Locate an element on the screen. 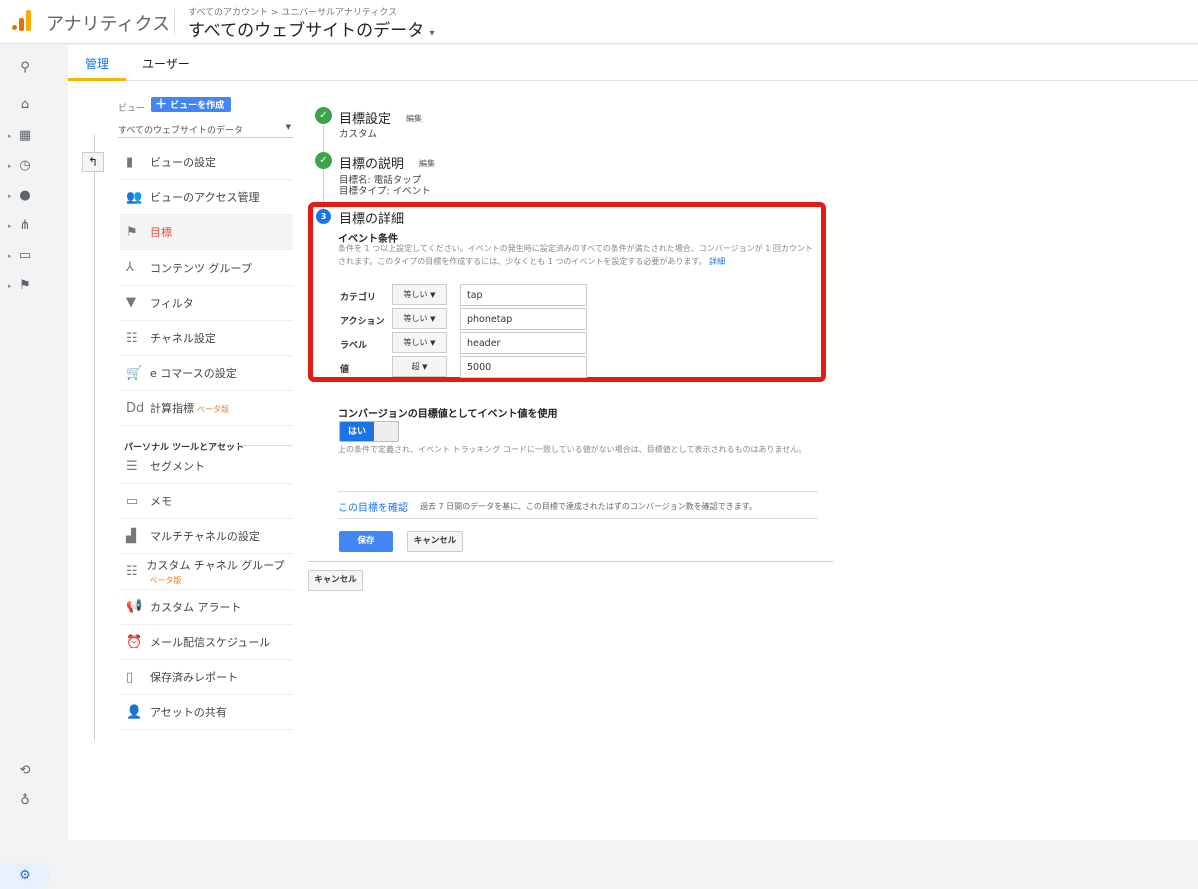  menu-item: ☷ チャネル設定 is located at coordinates (206, 338).